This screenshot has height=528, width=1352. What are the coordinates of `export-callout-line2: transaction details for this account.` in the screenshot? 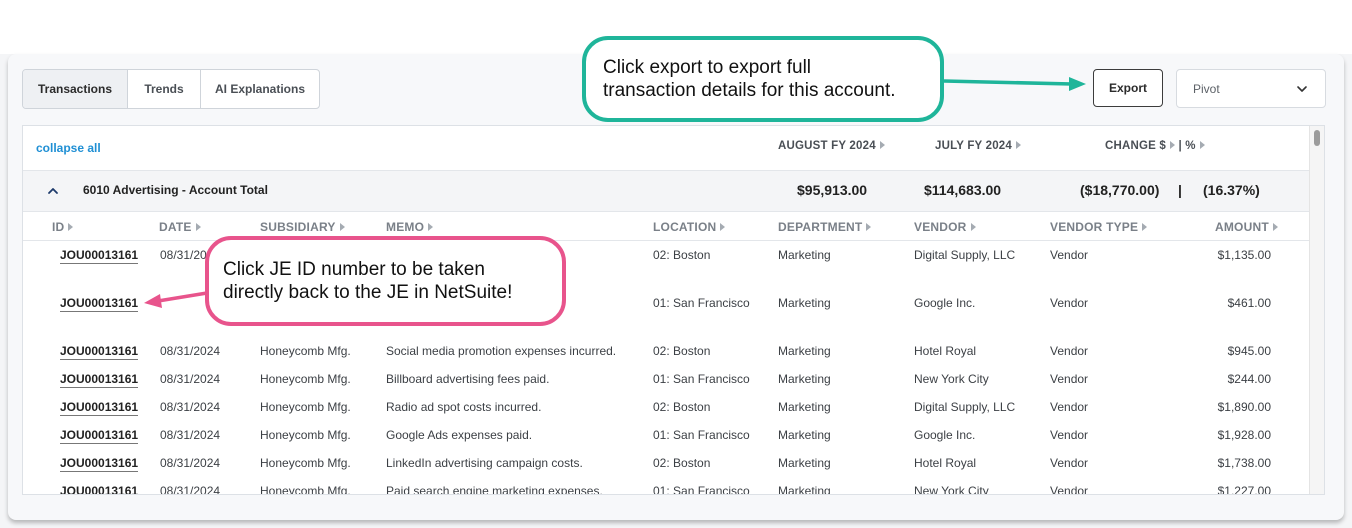 It's located at (749, 90).